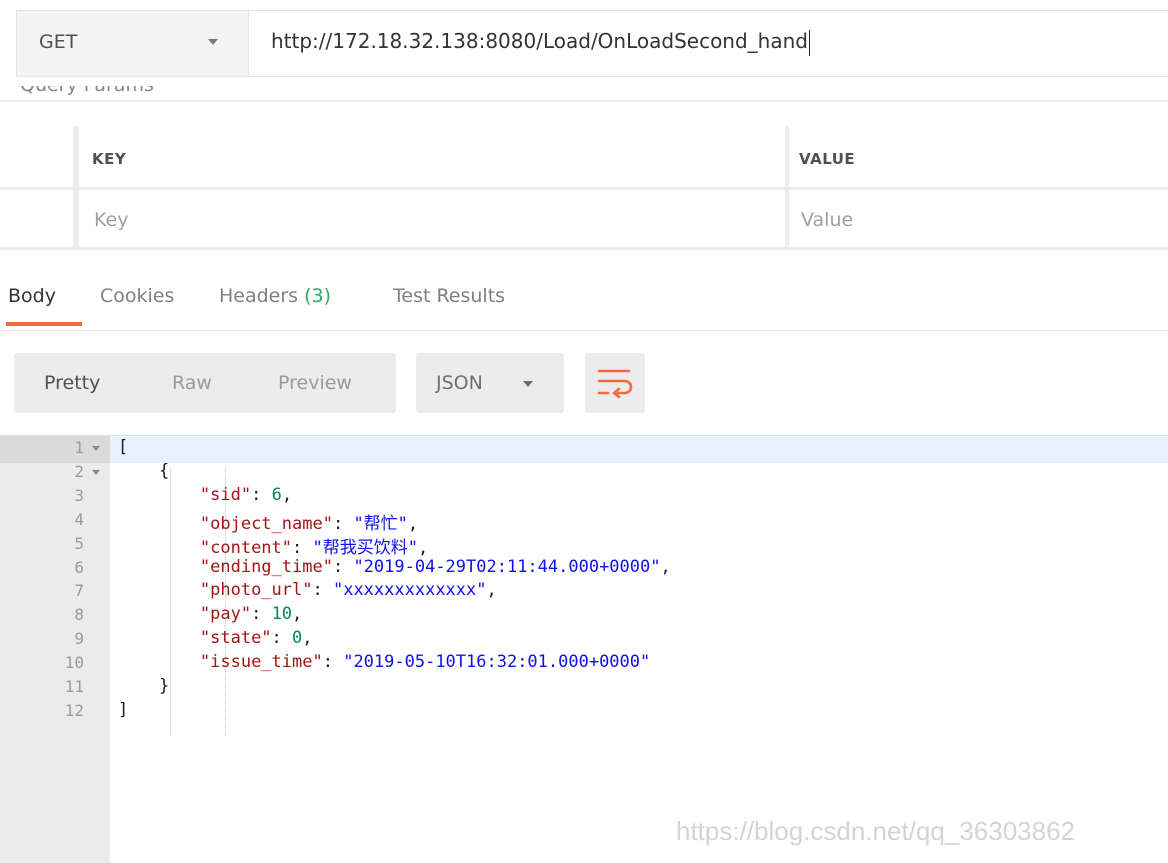 This screenshot has height=863, width=1168. What do you see at coordinates (79, 495) in the screenshot?
I see `line-number: 3` at bounding box center [79, 495].